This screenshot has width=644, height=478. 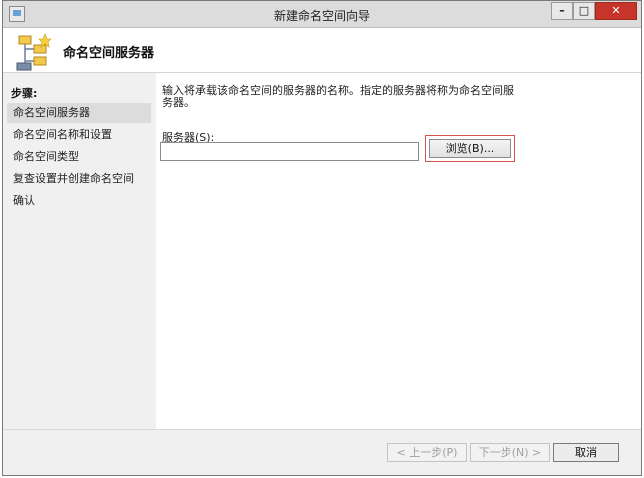 What do you see at coordinates (289, 151) in the screenshot?
I see `server-input` at bounding box center [289, 151].